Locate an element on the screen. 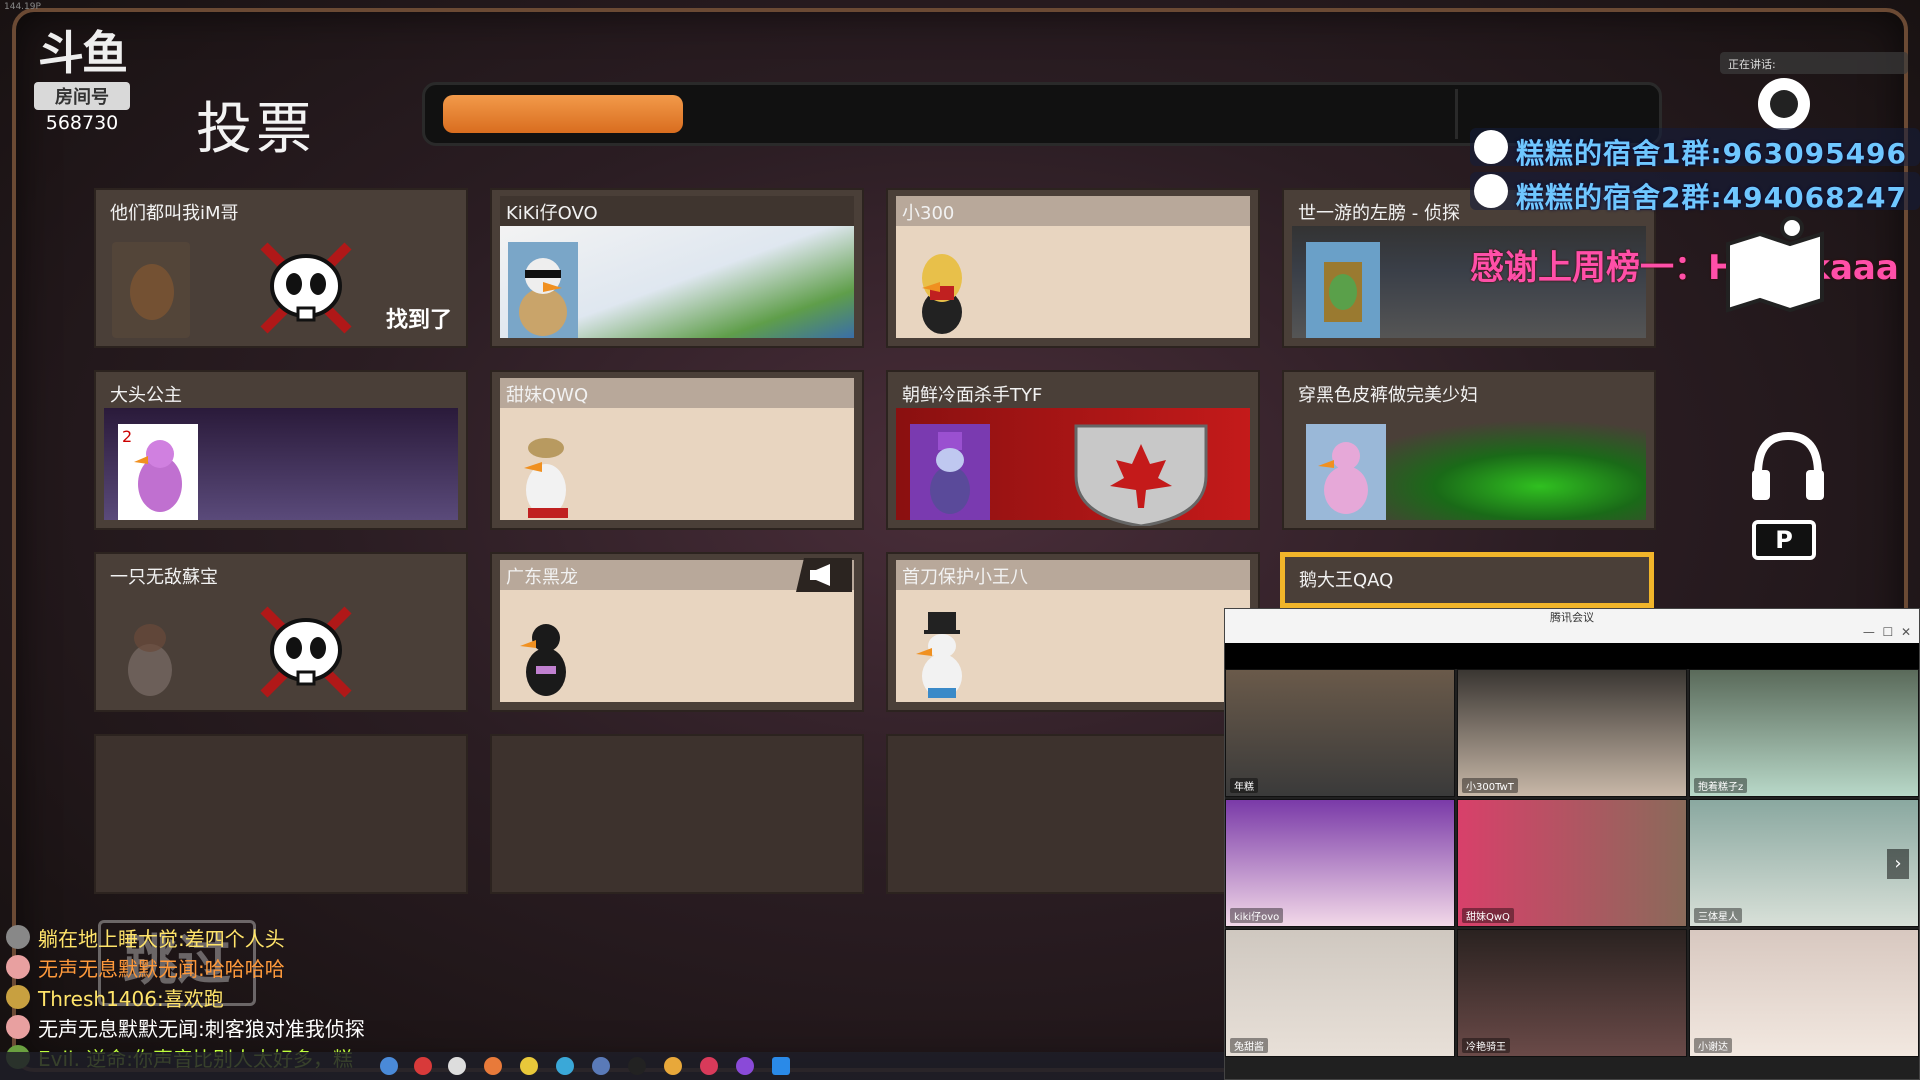 The width and height of the screenshot is (1920, 1080). taskbar is located at coordinates (612, 1066).